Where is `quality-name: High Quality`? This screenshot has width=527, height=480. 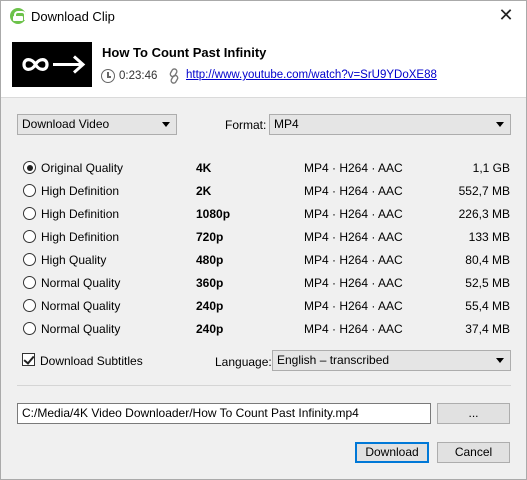
quality-name: High Quality is located at coordinates (74, 260).